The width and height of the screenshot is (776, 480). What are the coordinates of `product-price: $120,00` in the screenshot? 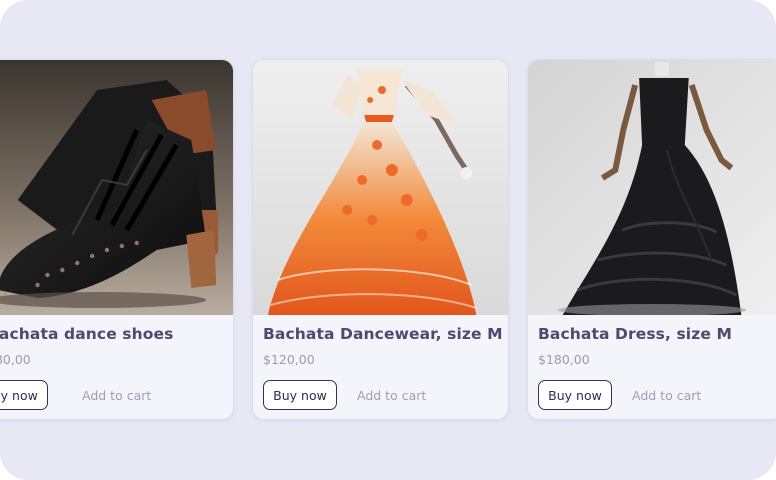 It's located at (289, 359).